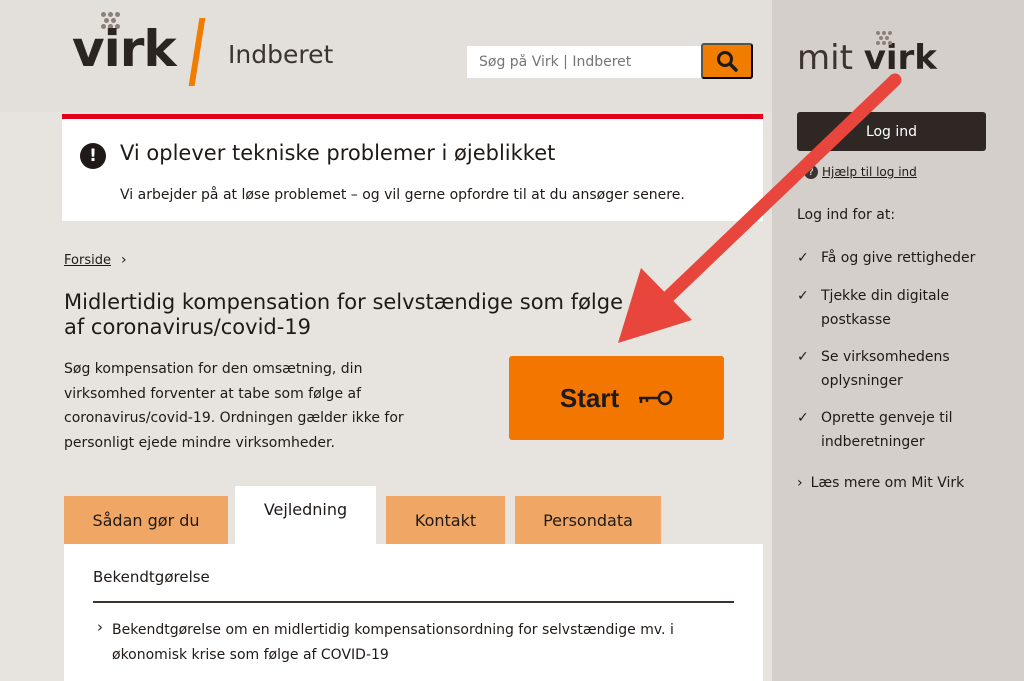 The height and width of the screenshot is (681, 1024). Describe the element at coordinates (869, 172) in the screenshot. I see `help-login-label: Hjælp til log ind` at that location.